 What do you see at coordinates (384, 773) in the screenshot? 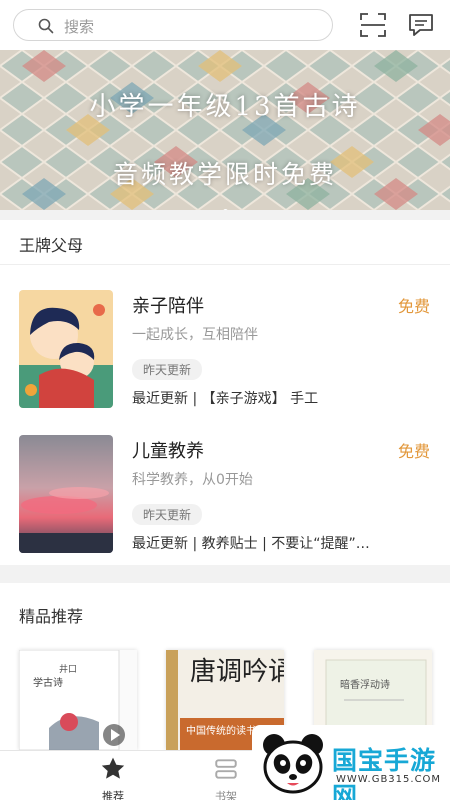
I see `watermark-text: 国宝手游网` at bounding box center [384, 773].